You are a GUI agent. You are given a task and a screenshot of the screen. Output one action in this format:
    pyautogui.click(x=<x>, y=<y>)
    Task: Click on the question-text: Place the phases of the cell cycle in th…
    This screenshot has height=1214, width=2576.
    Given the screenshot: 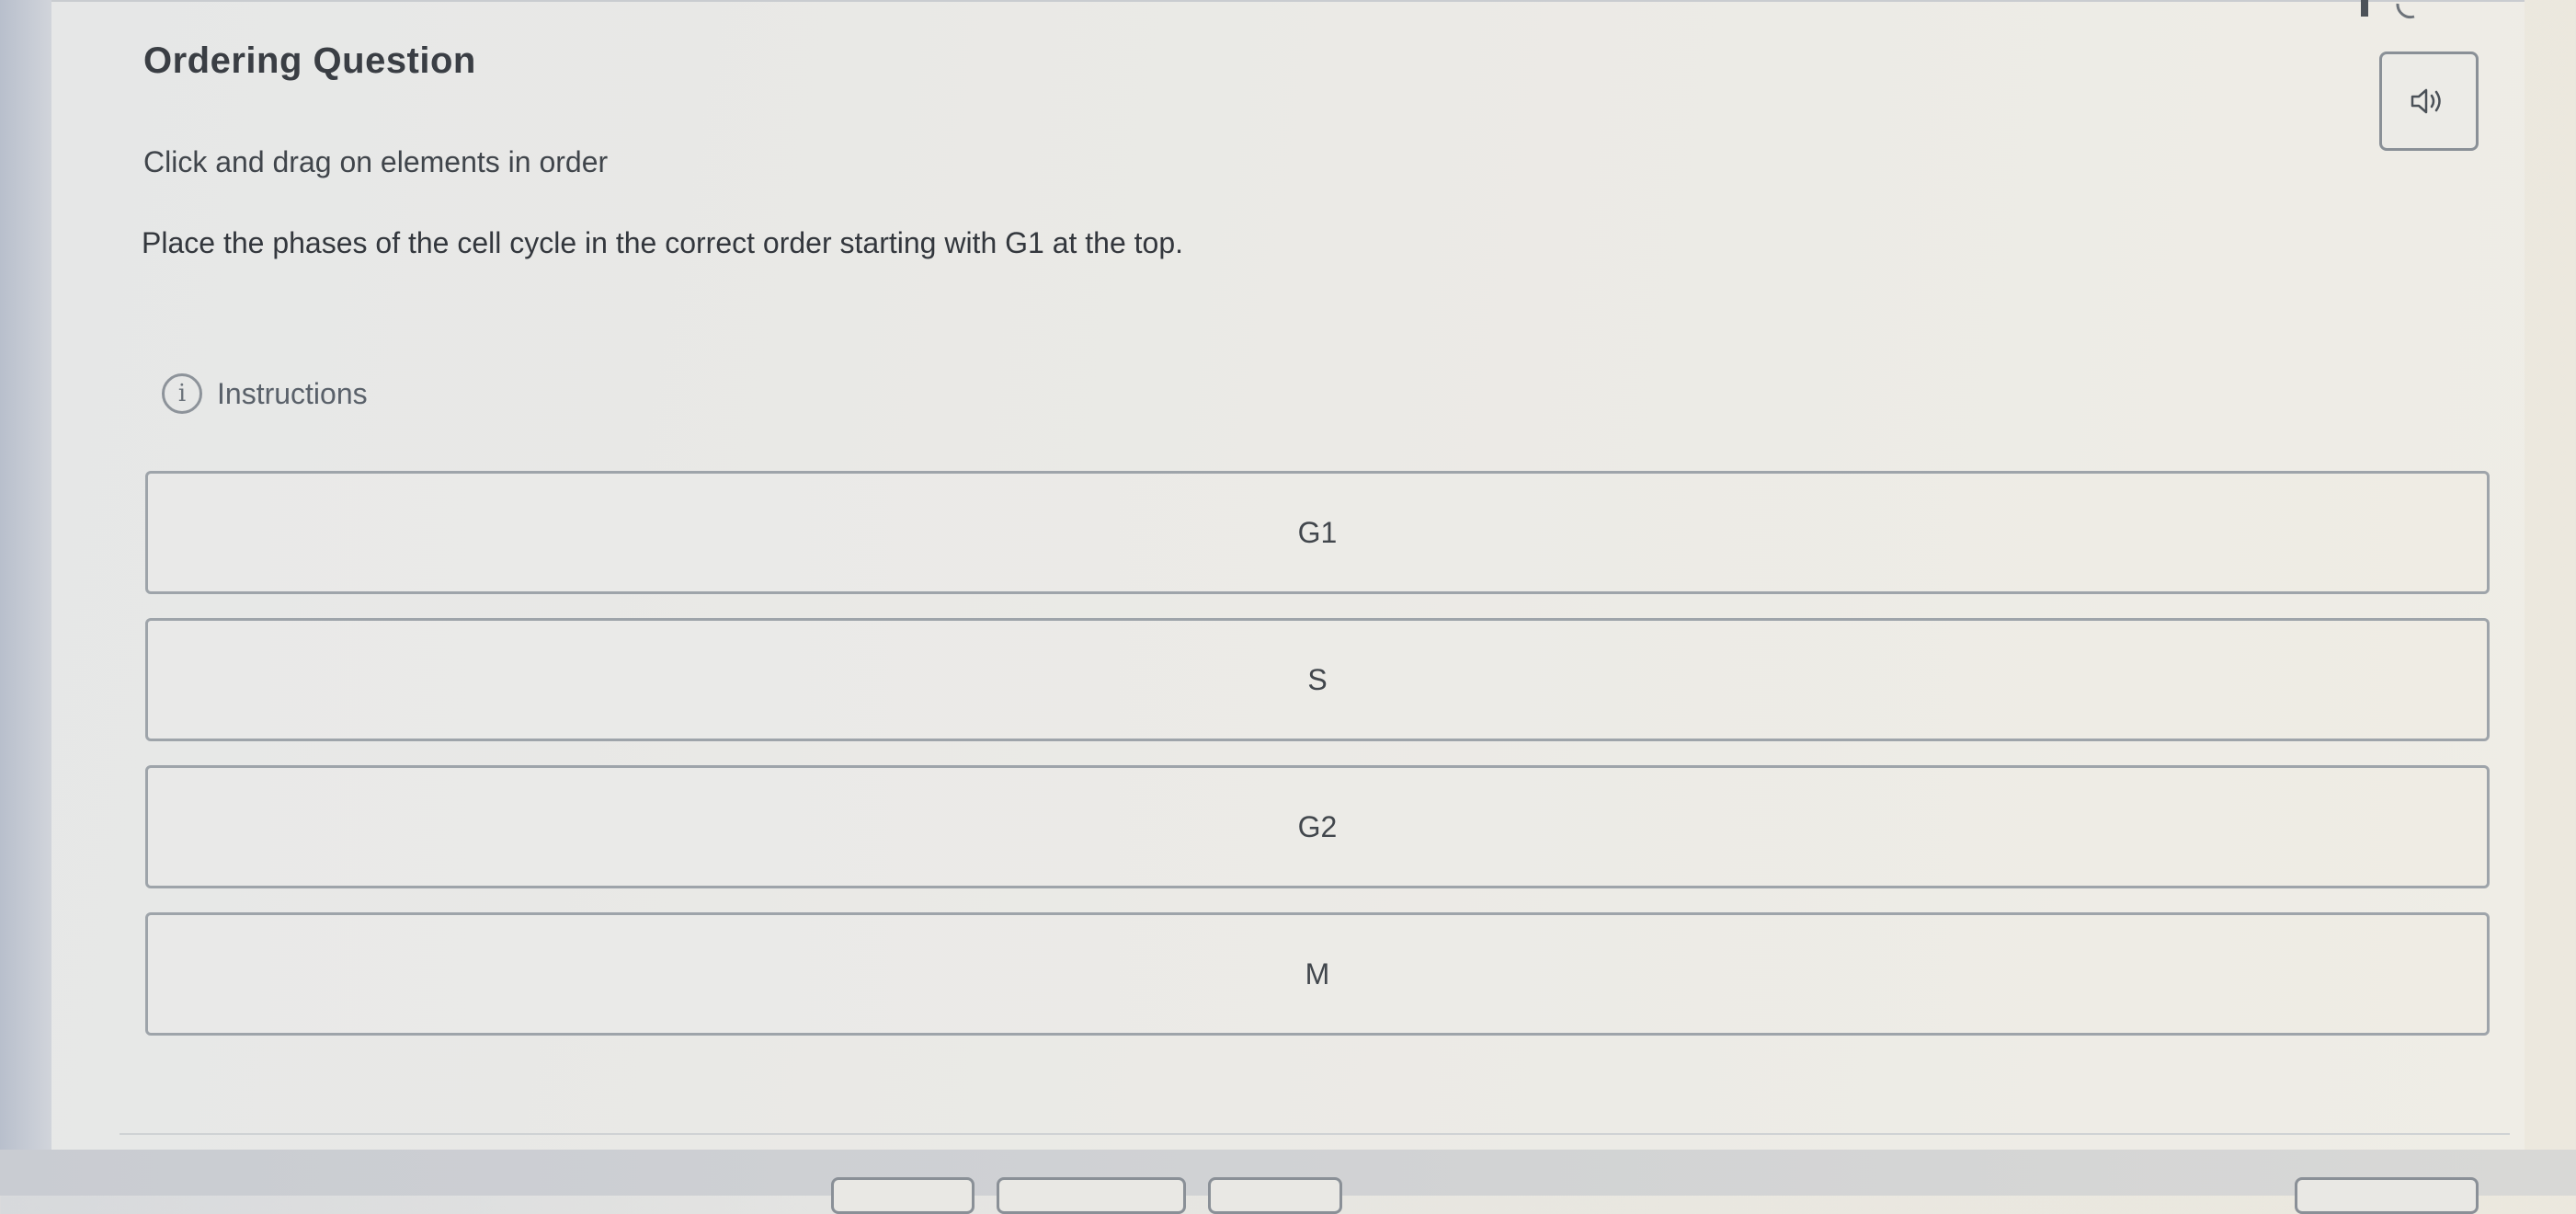 What is the action you would take?
    pyautogui.click(x=663, y=242)
    